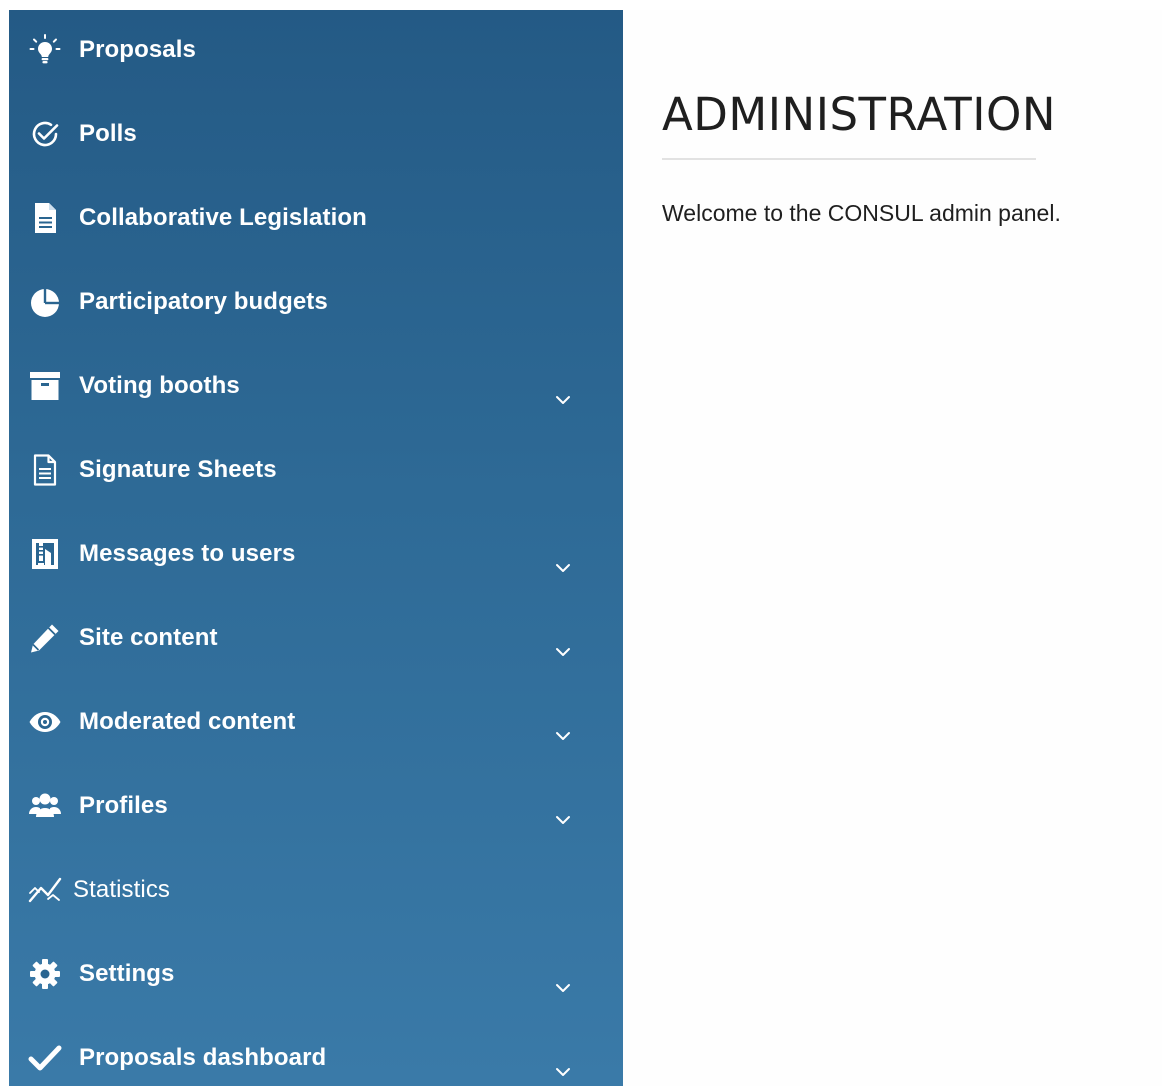 Image resolution: width=1162 pixels, height=1086 pixels. I want to click on sidebar-item-label: Messages to users, so click(187, 553).